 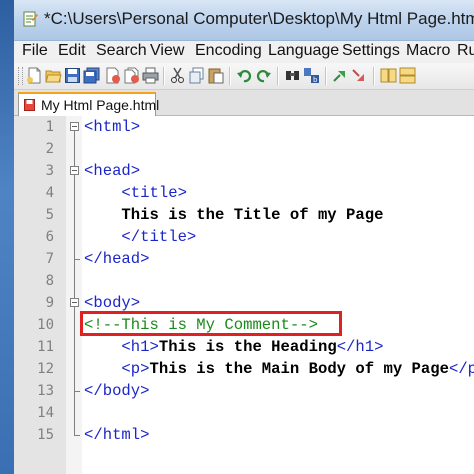 What do you see at coordinates (45, 435) in the screenshot?
I see `line-number: 15` at bounding box center [45, 435].